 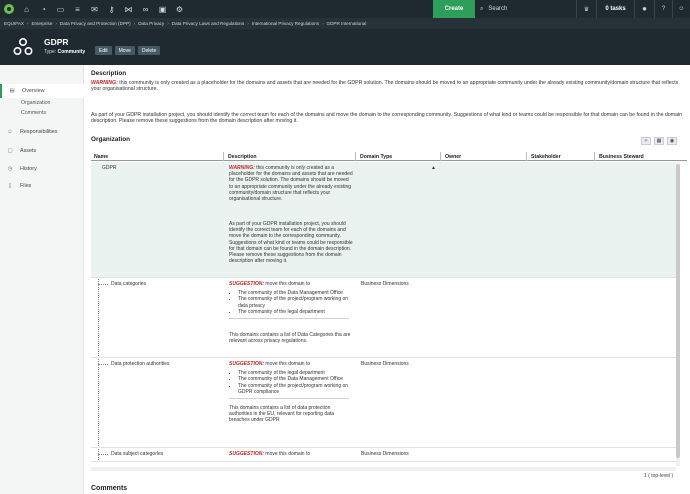 I want to click on sidebar-item-label: Overview, so click(x=33, y=91).